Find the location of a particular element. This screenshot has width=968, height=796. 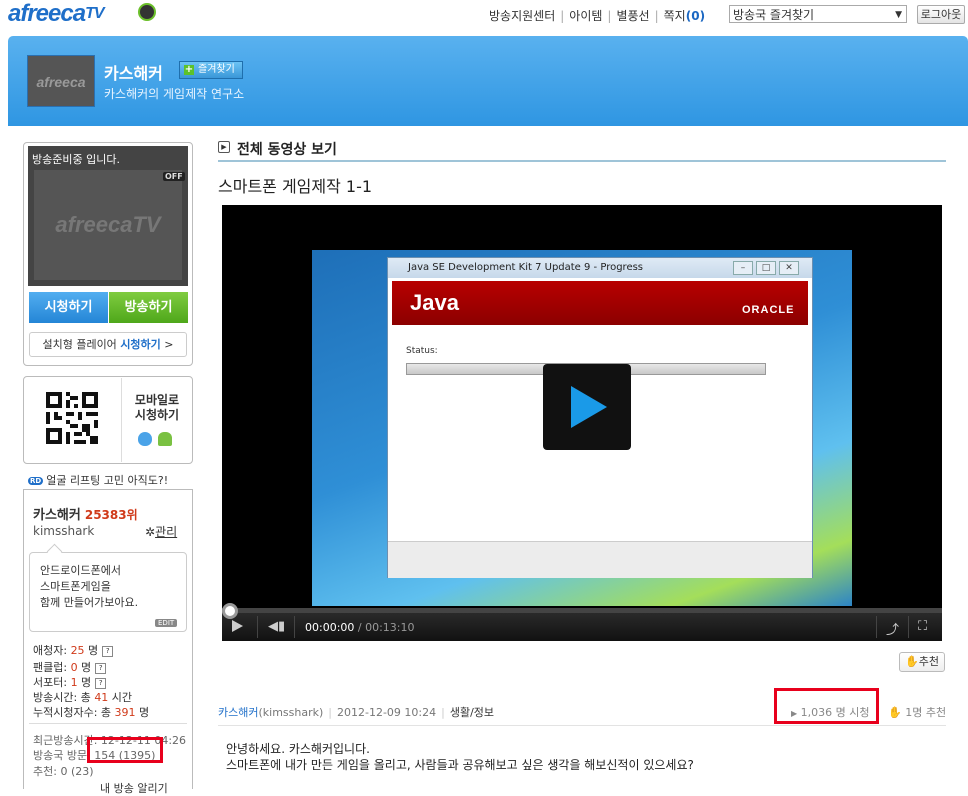

stat-fans: 애청자: 25 명? is located at coordinates (73, 650).